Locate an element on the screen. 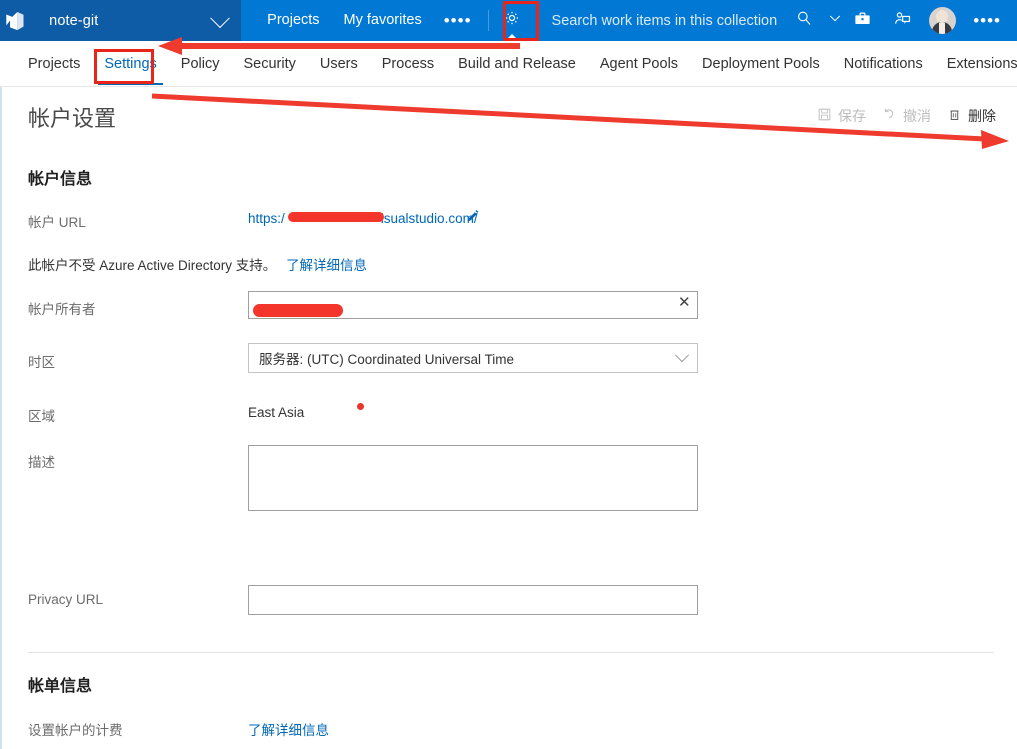 This screenshot has height=749, width=1017. nav-link-projects: Projects is located at coordinates (293, 20).